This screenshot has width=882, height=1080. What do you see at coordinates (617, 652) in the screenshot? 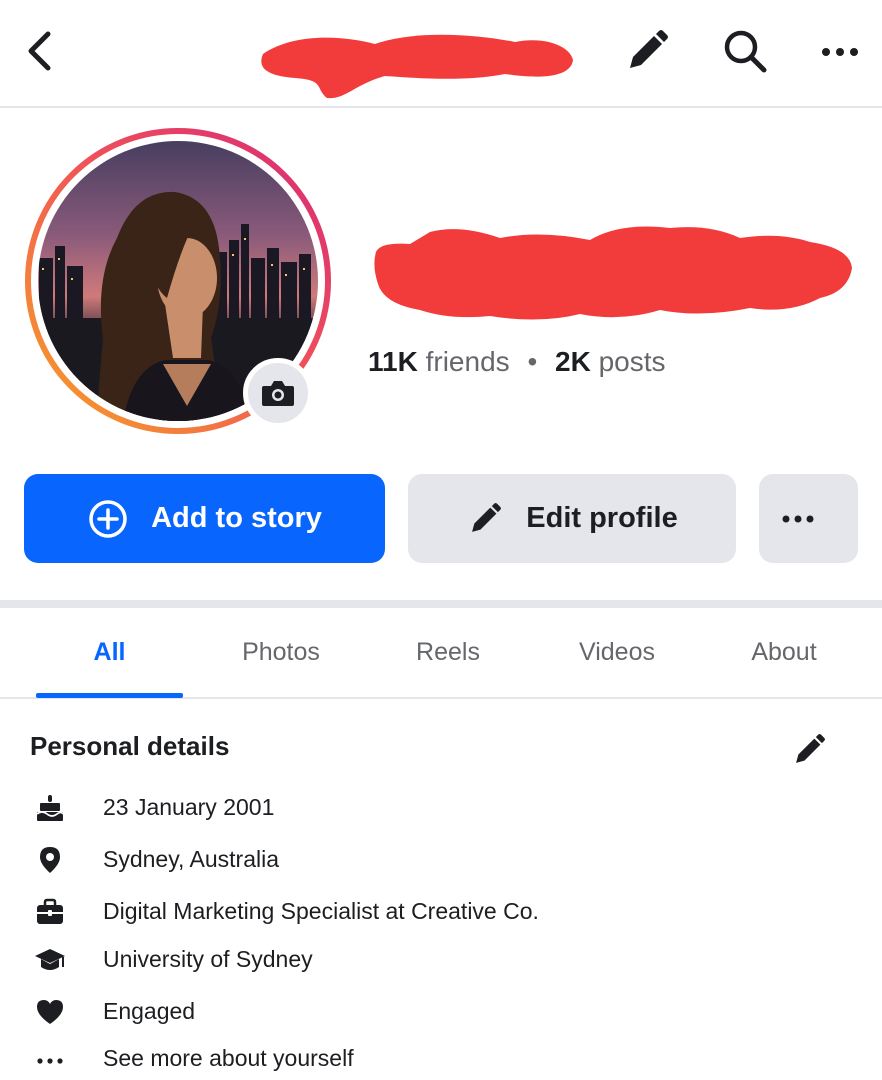
I see `tab-videos: Videos` at bounding box center [617, 652].